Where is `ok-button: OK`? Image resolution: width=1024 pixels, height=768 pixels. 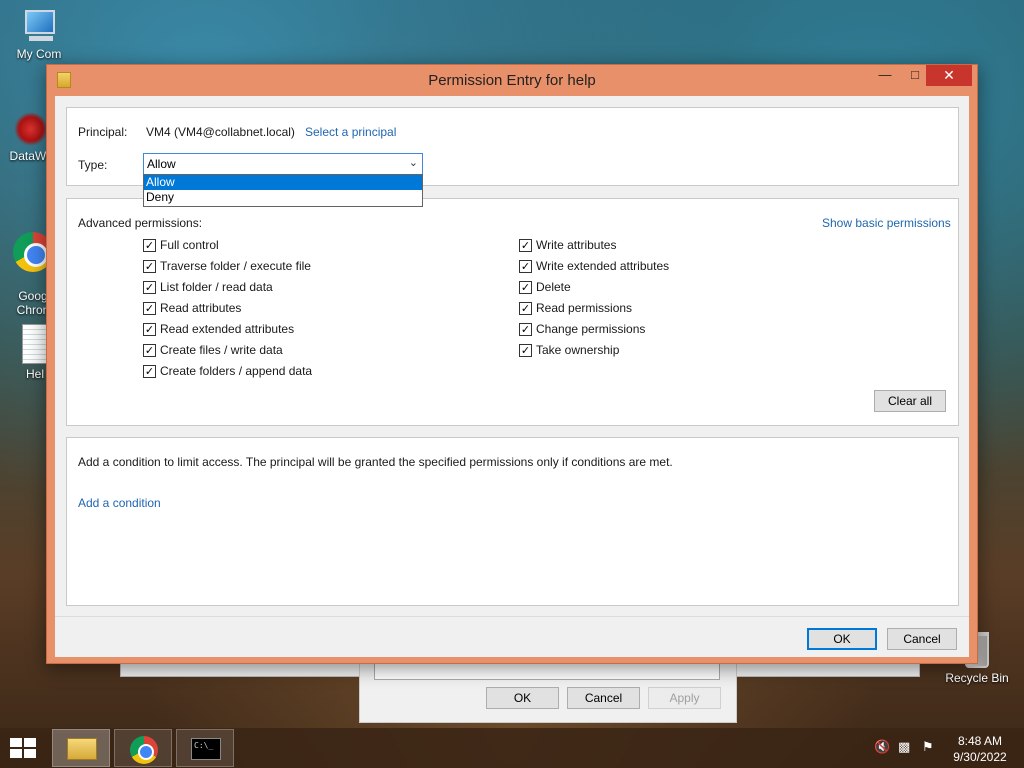
ok-button: OK is located at coordinates (842, 639).